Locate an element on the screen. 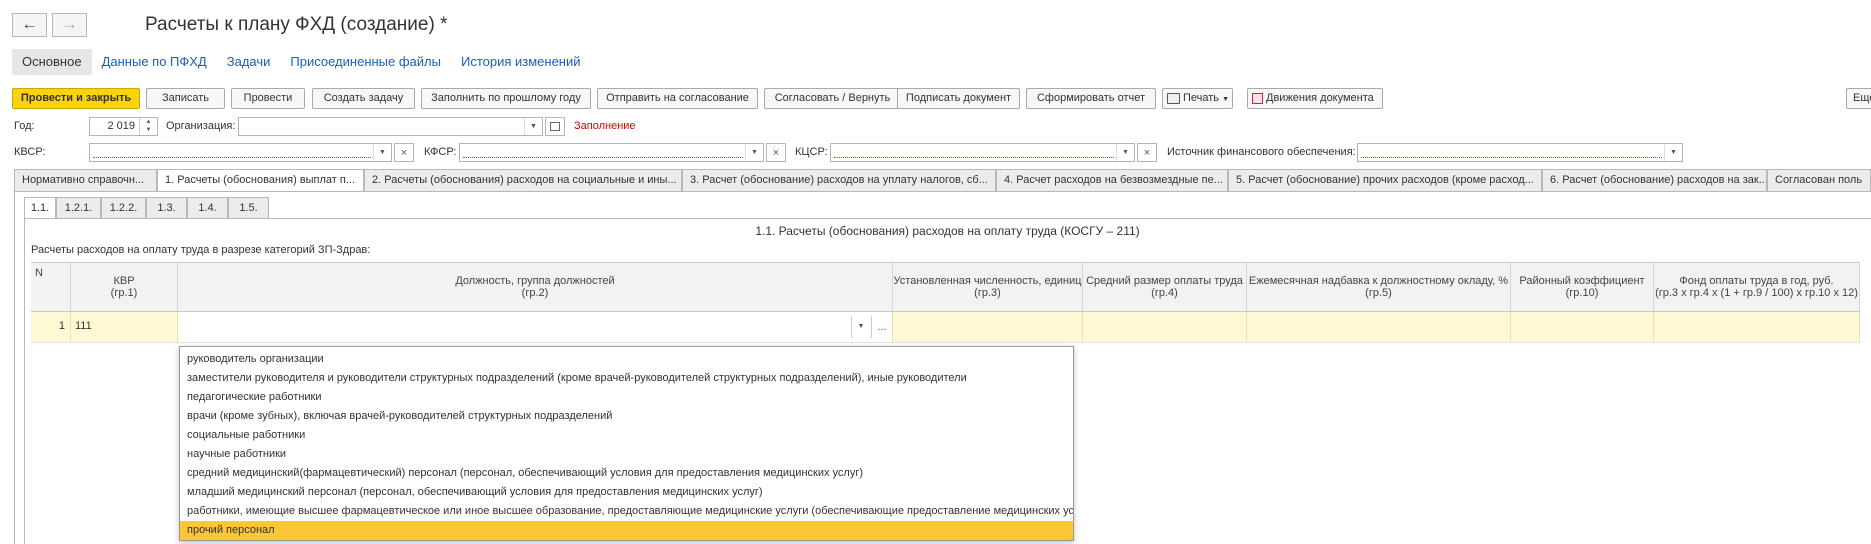 The image size is (1871, 544). kvsr-field: ▼ is located at coordinates (240, 152).